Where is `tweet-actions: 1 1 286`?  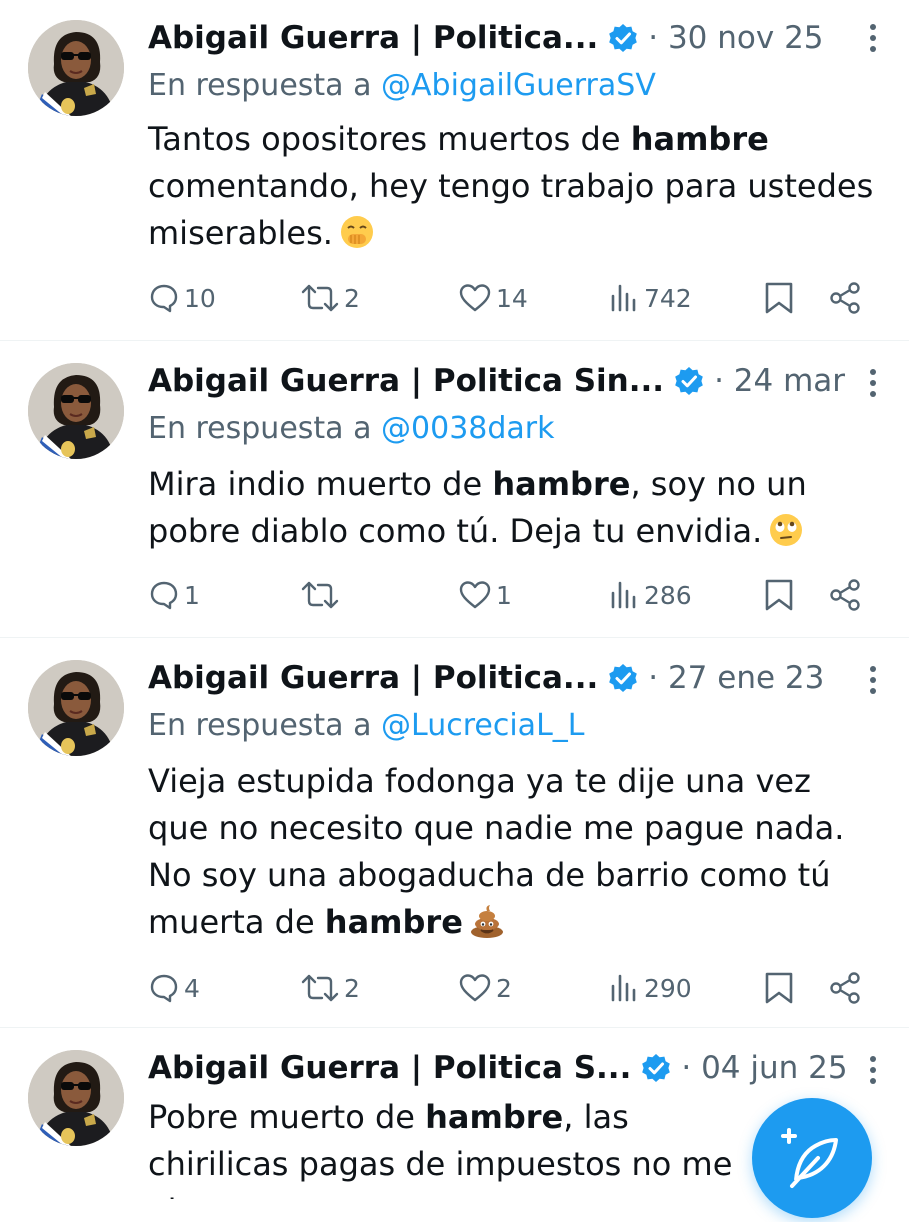 tweet-actions: 1 1 286 is located at coordinates (518, 595).